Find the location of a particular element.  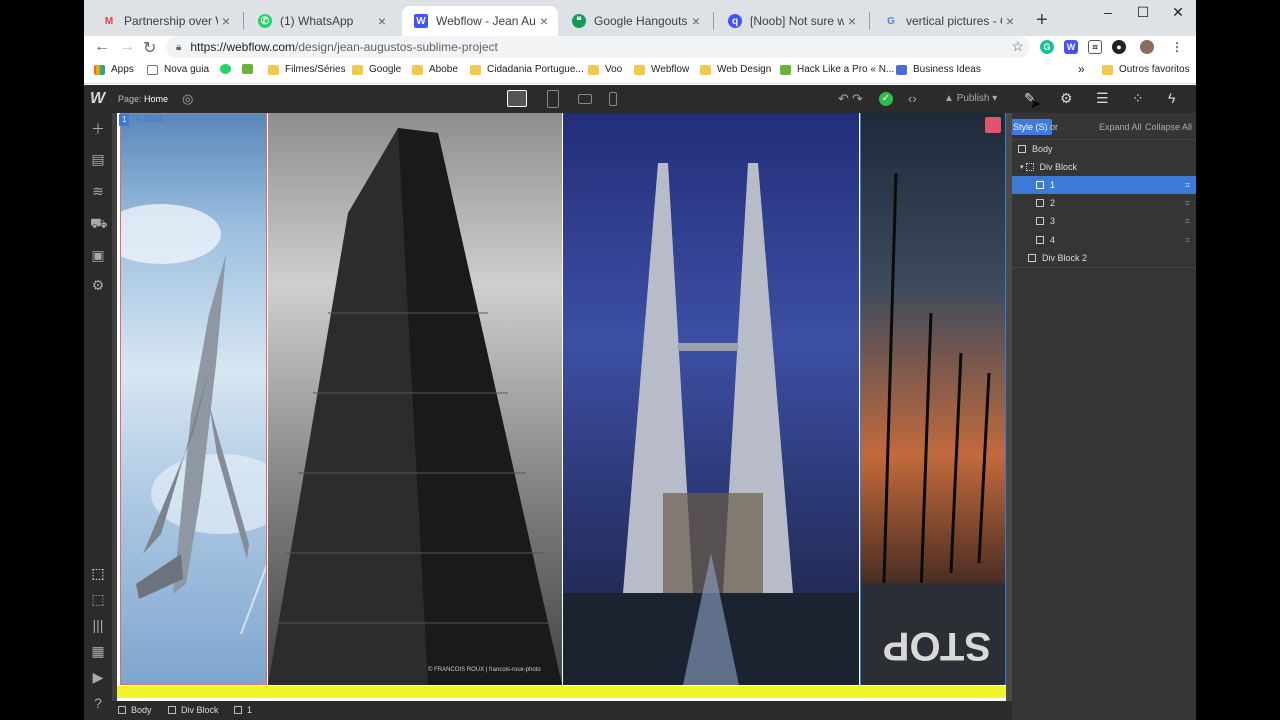

code-icon: ‹› is located at coordinates (912, 98).